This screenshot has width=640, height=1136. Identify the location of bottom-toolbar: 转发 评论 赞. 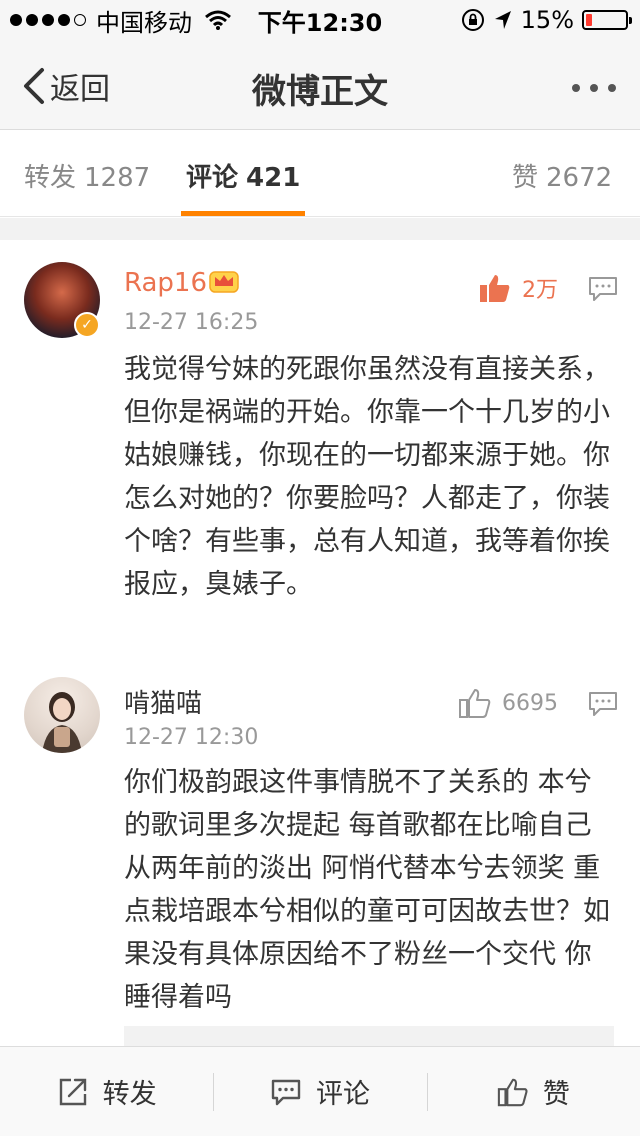
(320, 1091).